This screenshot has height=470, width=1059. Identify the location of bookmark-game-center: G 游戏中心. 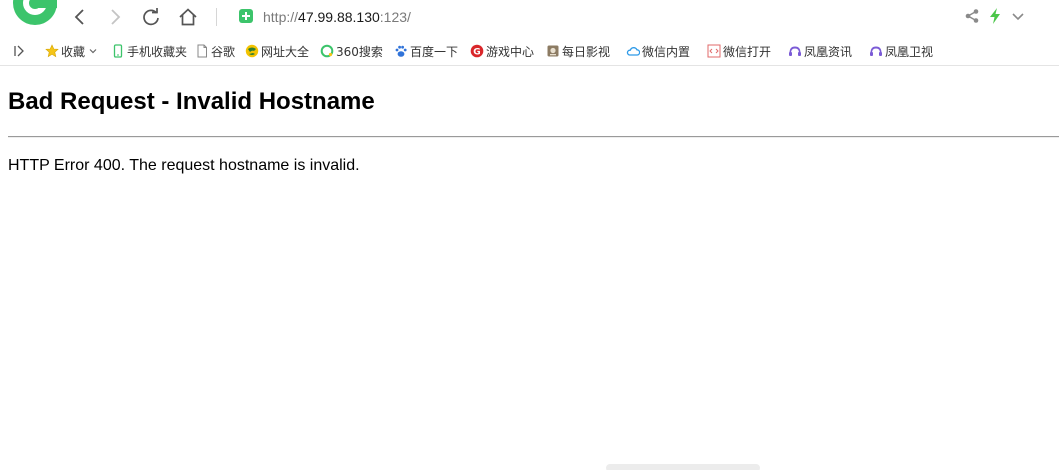
(502, 51).